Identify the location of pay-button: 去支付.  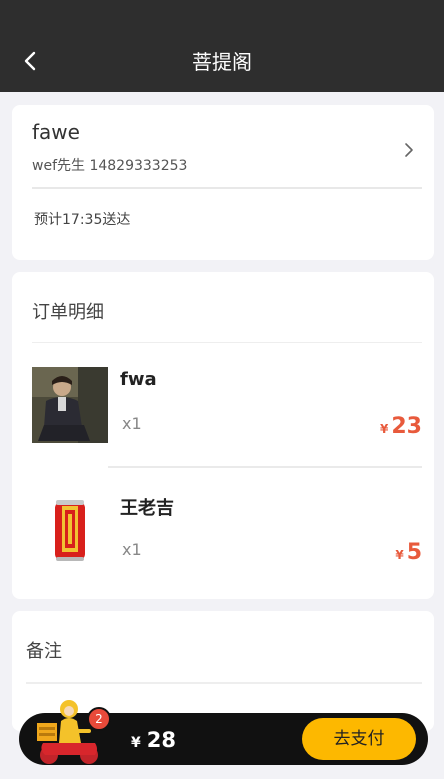
(359, 739).